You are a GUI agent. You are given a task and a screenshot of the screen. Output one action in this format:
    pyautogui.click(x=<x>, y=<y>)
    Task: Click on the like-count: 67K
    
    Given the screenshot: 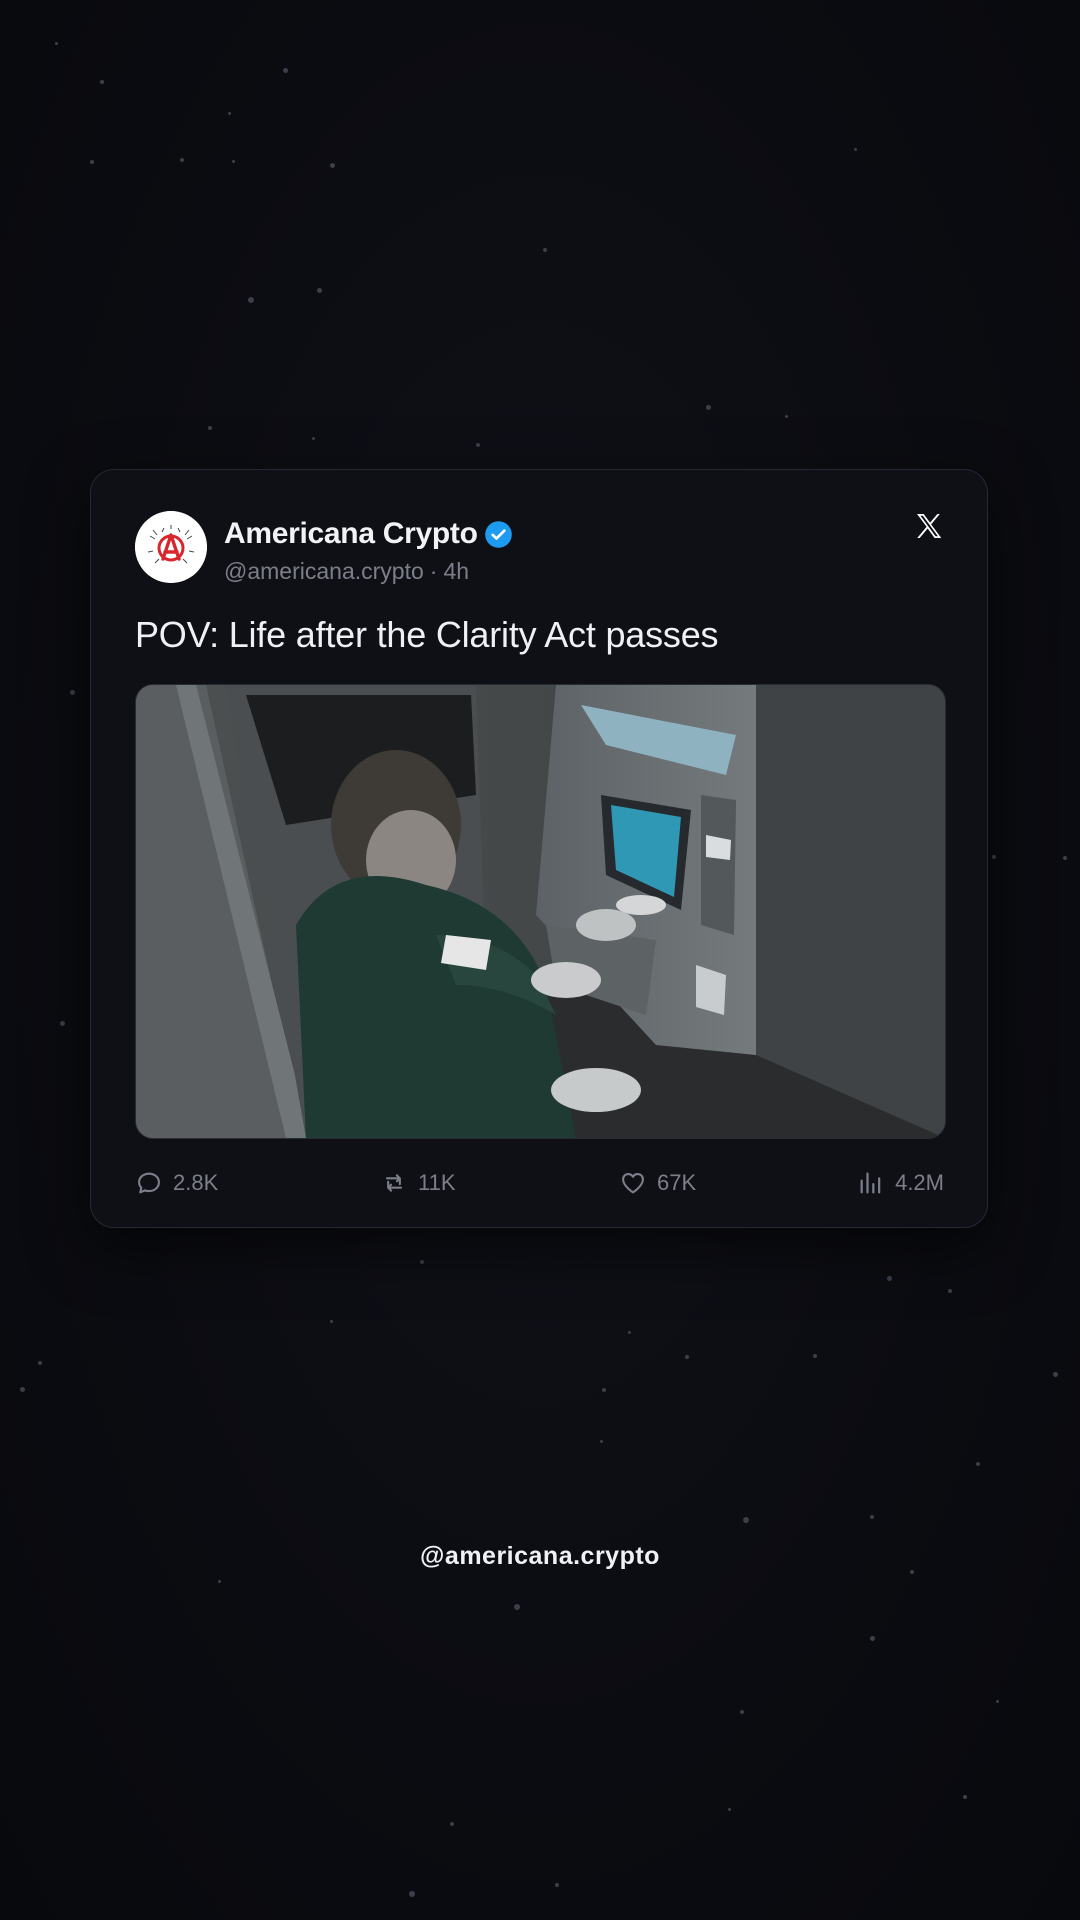 What is the action you would take?
    pyautogui.click(x=677, y=1182)
    